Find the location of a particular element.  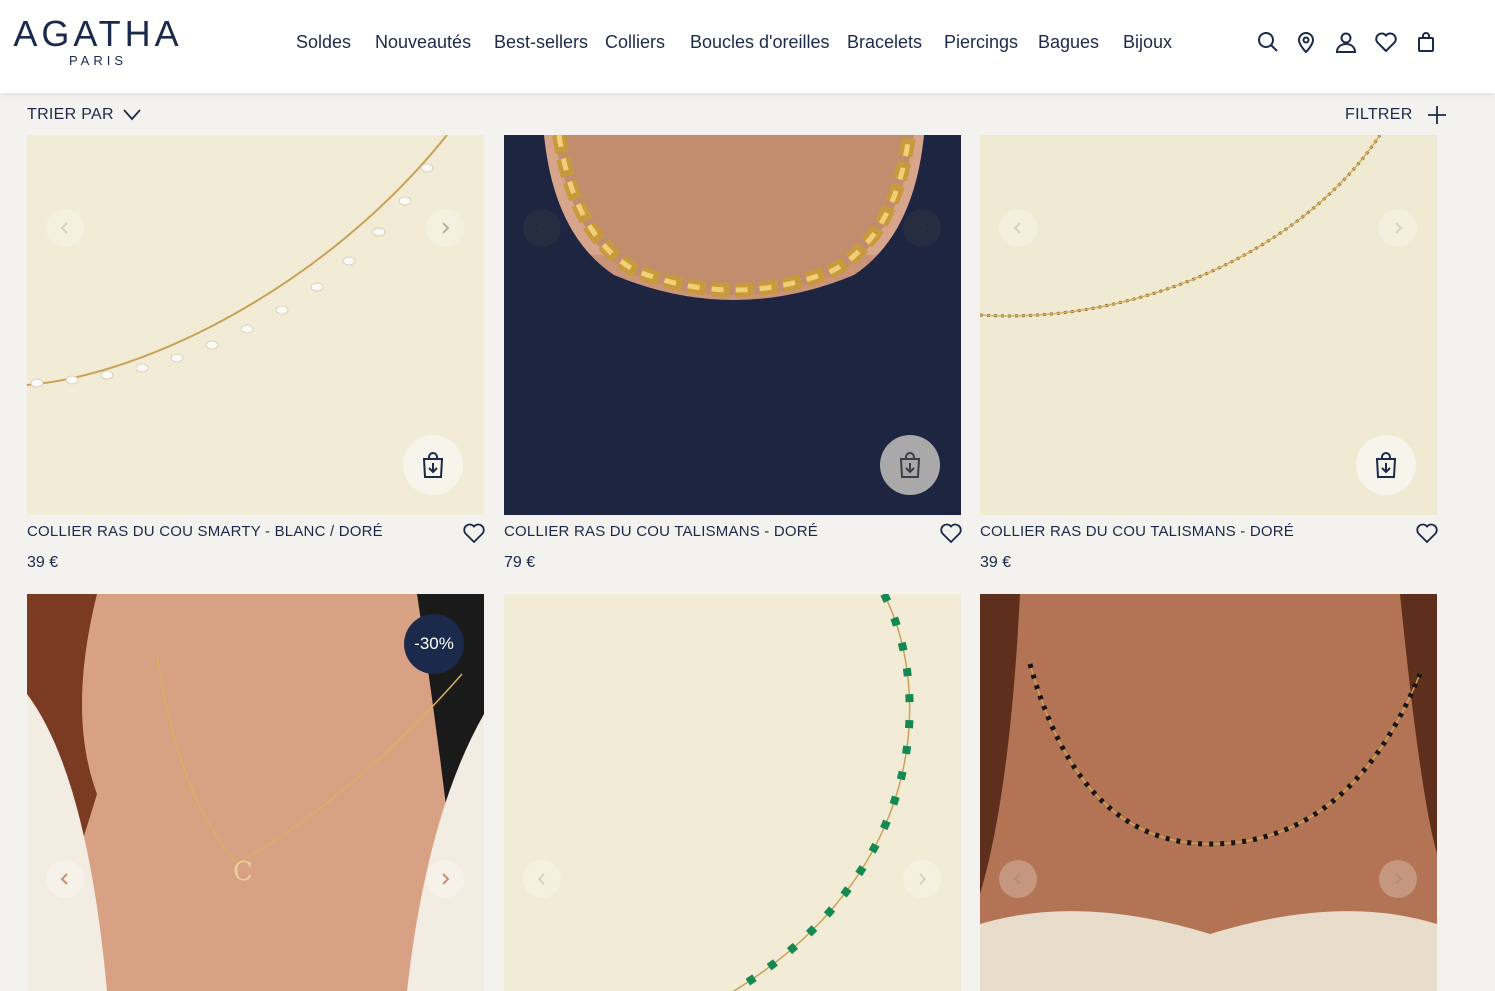

svg-text: C is located at coordinates (243, 872).